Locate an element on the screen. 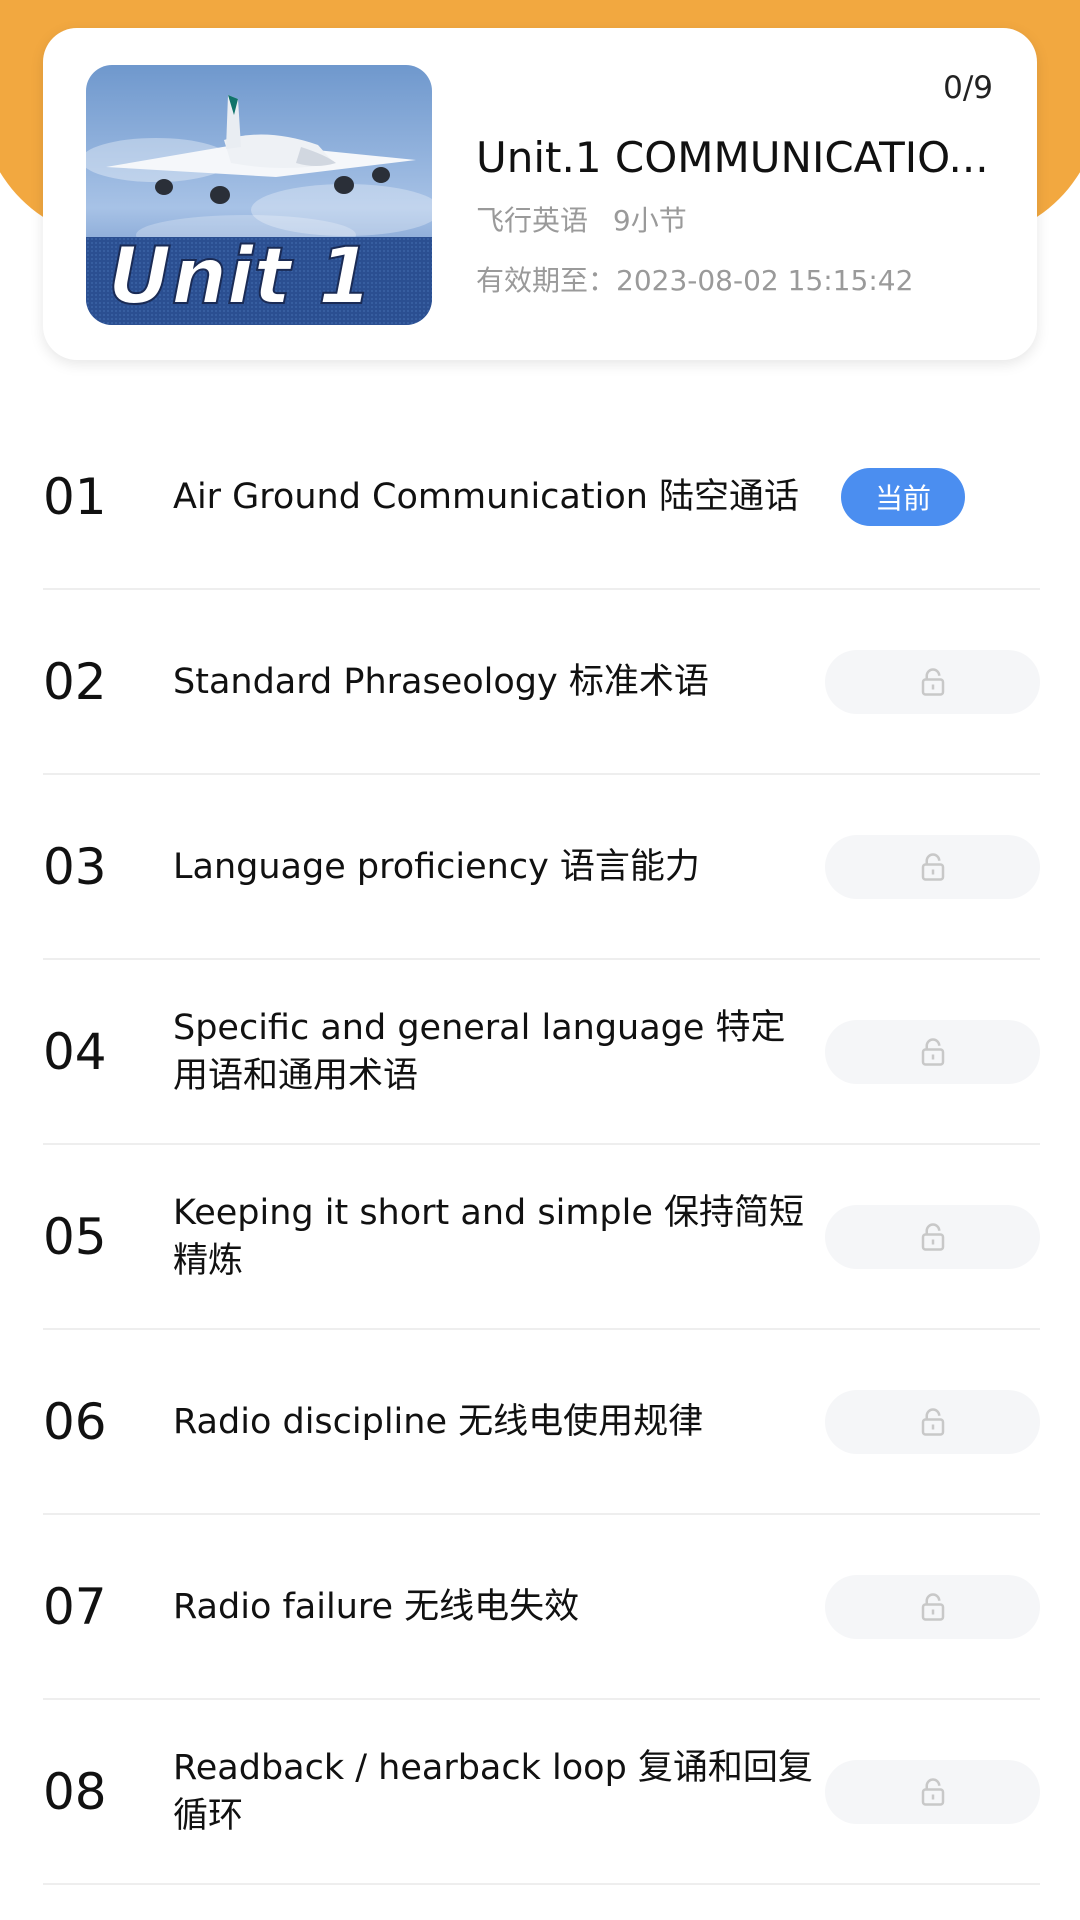 The width and height of the screenshot is (1080, 1920). lesson-row-05: 05 Keeping it short and simple 保持简短精炼 is located at coordinates (541, 1237).